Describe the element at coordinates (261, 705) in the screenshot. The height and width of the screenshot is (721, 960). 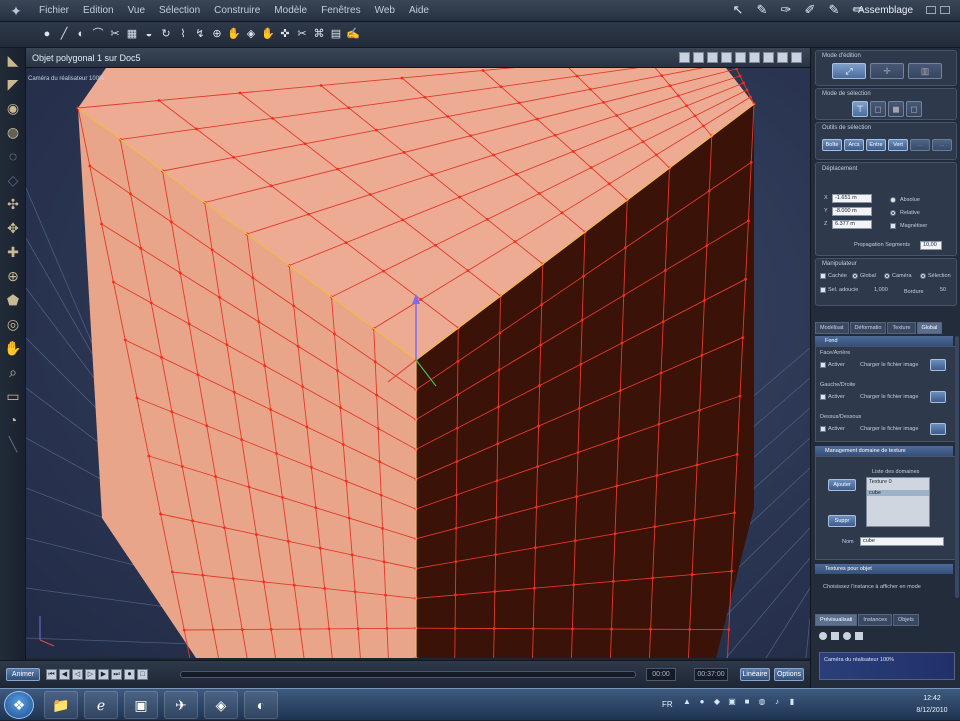
I see `taskbar-app6-icon: ◐` at that location.